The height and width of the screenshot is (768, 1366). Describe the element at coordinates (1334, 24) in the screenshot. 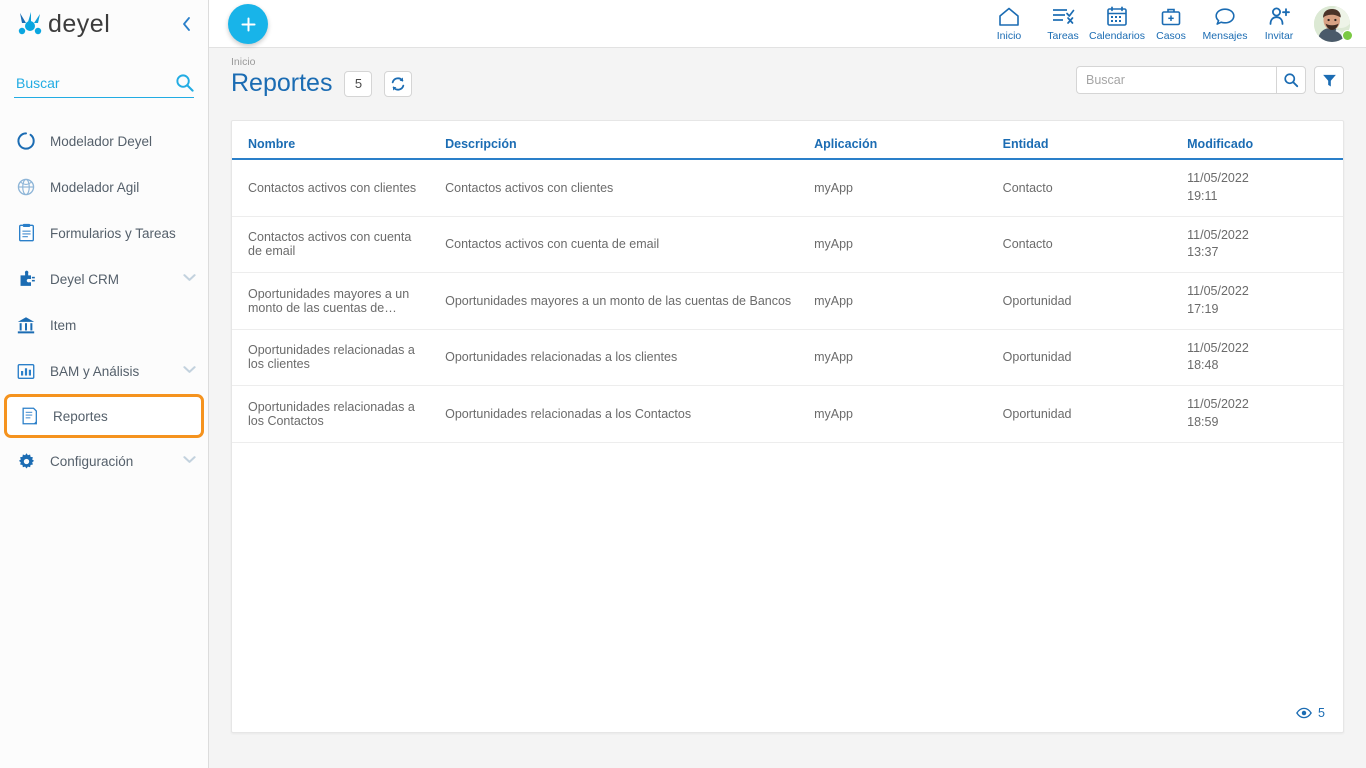

I see `user-avatar-button` at that location.